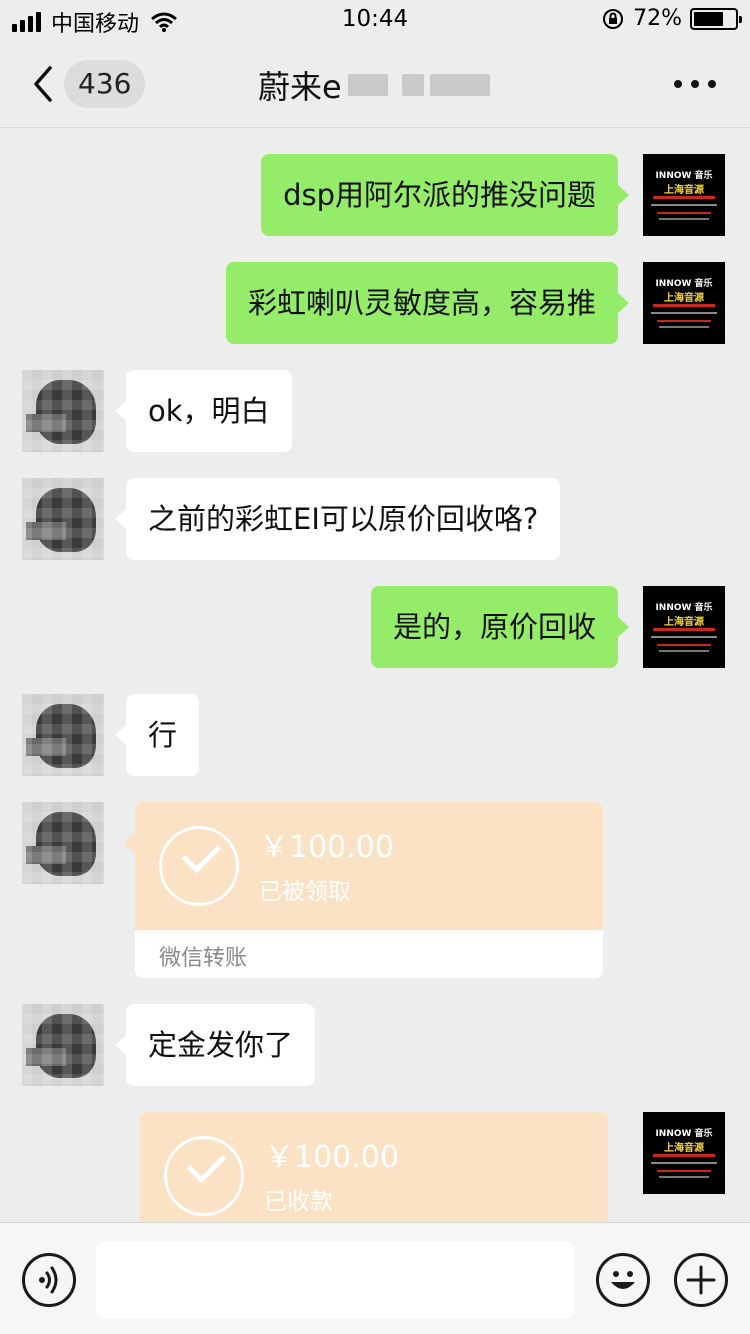 This screenshot has width=750, height=1334. What do you see at coordinates (445, 195) in the screenshot?
I see `message-bubble-sent: dsp用阿尔派的推没问题` at bounding box center [445, 195].